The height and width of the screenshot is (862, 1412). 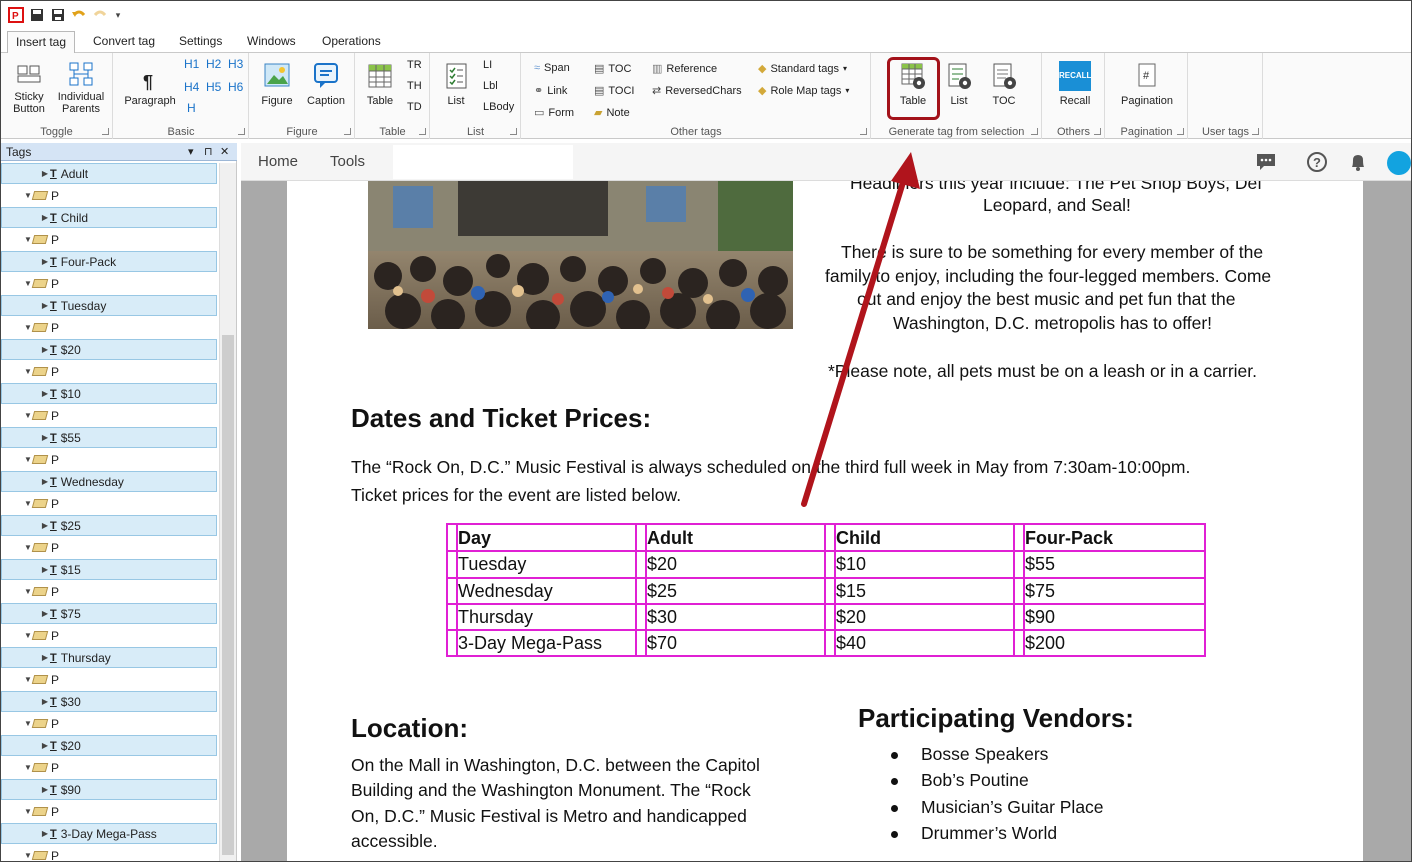 What do you see at coordinates (1075, 84) in the screenshot?
I see `recall-button: RECALL Recall` at bounding box center [1075, 84].